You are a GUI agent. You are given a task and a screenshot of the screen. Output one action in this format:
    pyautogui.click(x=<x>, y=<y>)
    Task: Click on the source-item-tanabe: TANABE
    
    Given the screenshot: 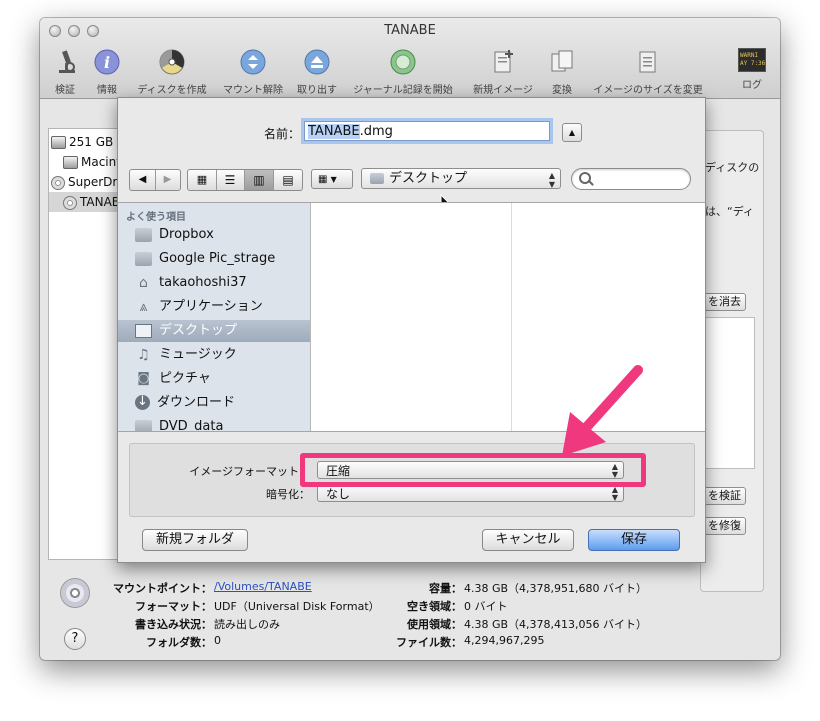 What is the action you would take?
    pyautogui.click(x=84, y=202)
    